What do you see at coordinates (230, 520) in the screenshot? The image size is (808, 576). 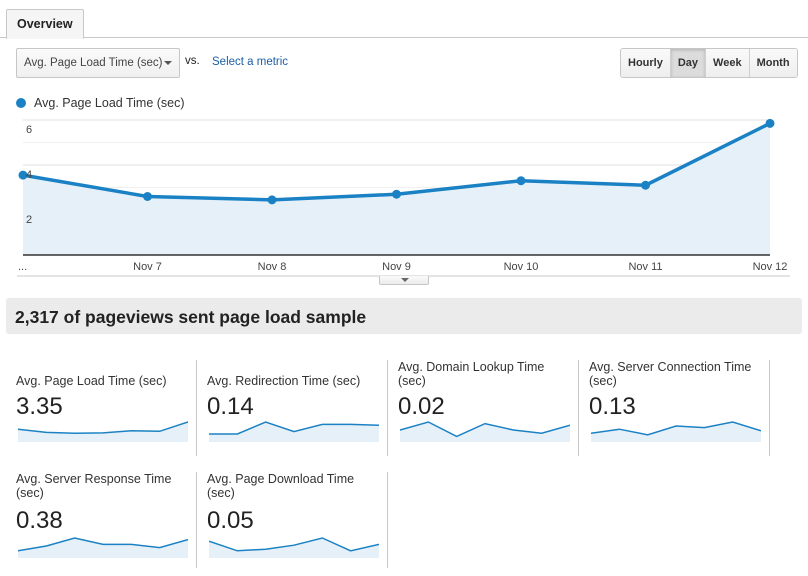 I see `metric-value: 0.05` at bounding box center [230, 520].